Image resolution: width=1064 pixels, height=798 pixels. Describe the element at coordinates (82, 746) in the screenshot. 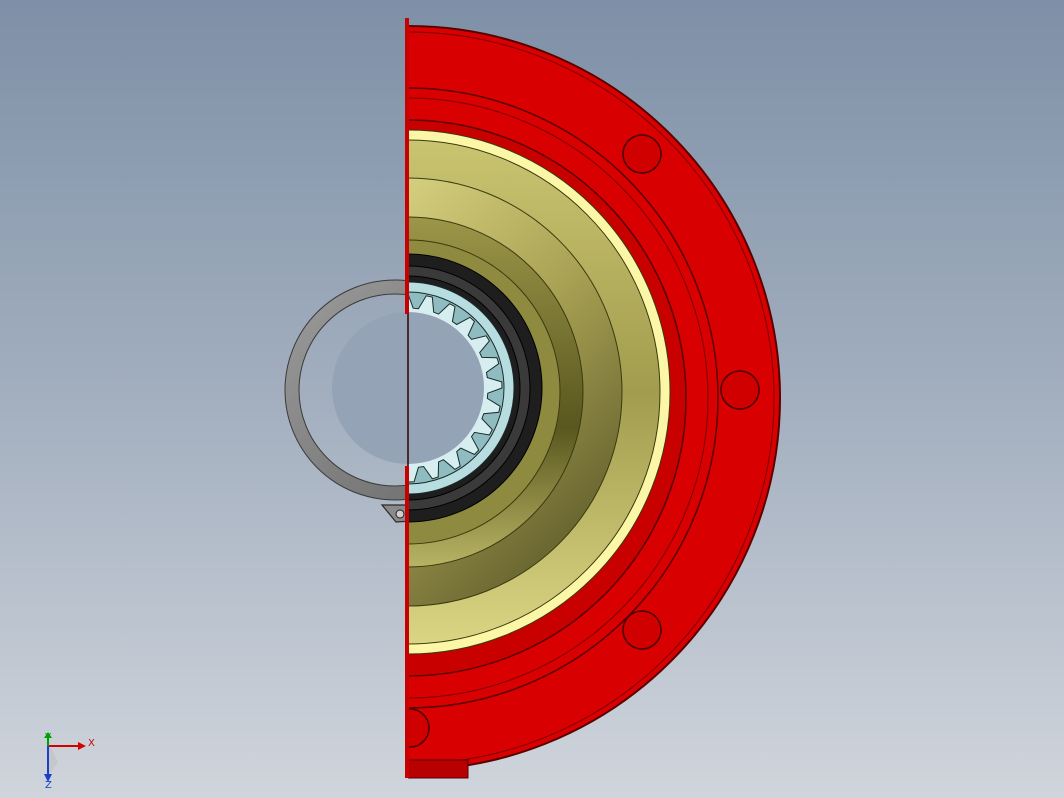

I see `x-arrow-icon` at that location.